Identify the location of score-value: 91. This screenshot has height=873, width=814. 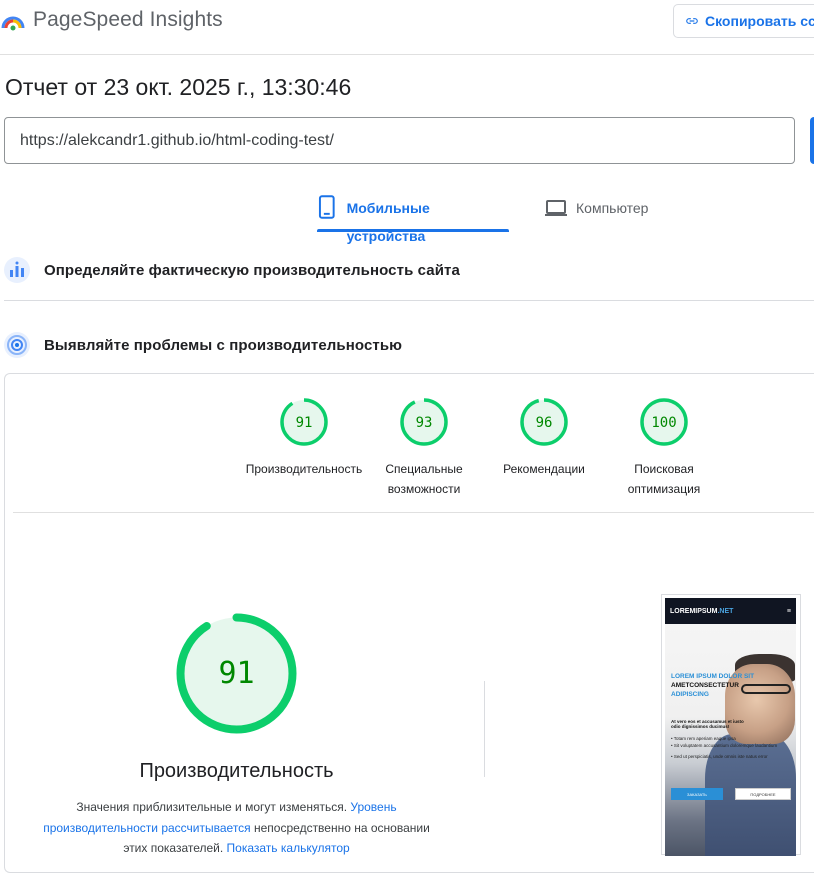
(304, 423).